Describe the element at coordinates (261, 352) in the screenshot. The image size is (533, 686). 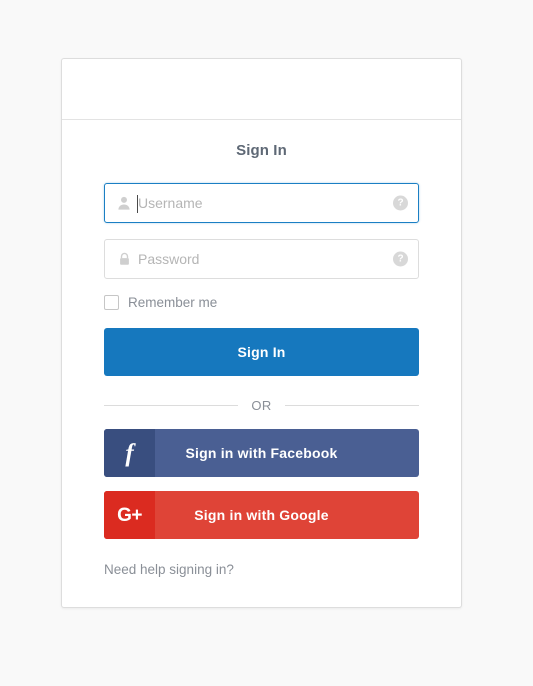
I see `sign-in-button: Sign In` at that location.